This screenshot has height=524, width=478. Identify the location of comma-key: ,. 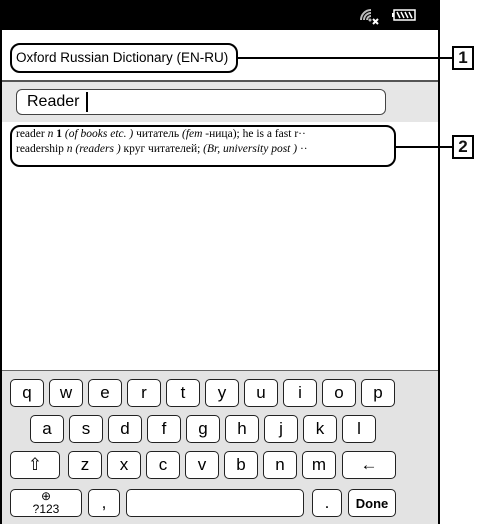
(104, 503).